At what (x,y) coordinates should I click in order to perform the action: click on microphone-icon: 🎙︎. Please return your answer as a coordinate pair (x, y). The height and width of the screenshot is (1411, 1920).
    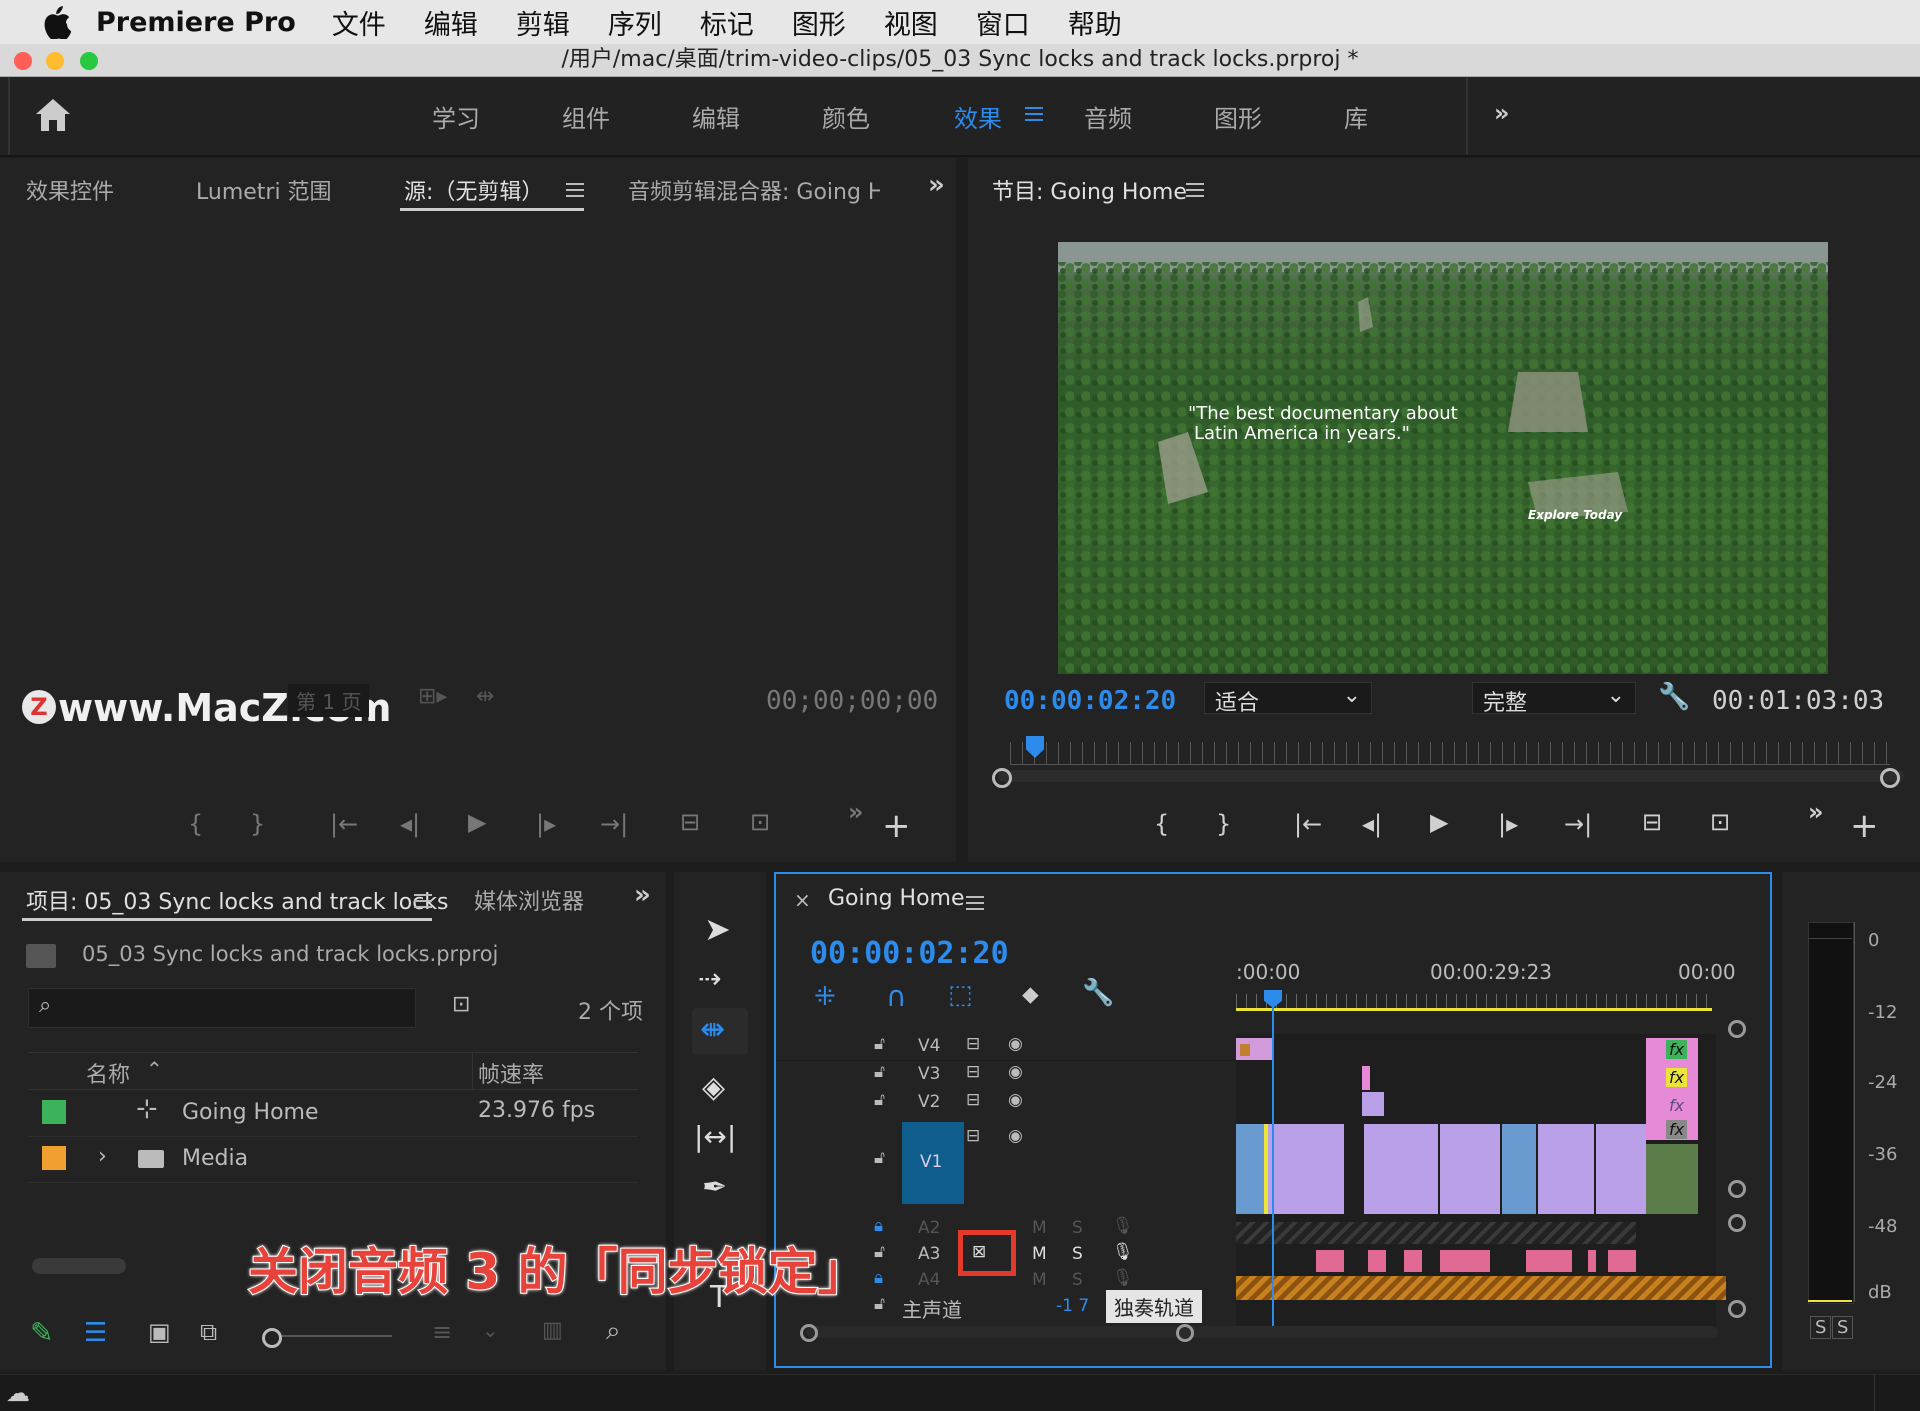
    Looking at the image, I should click on (1123, 1226).